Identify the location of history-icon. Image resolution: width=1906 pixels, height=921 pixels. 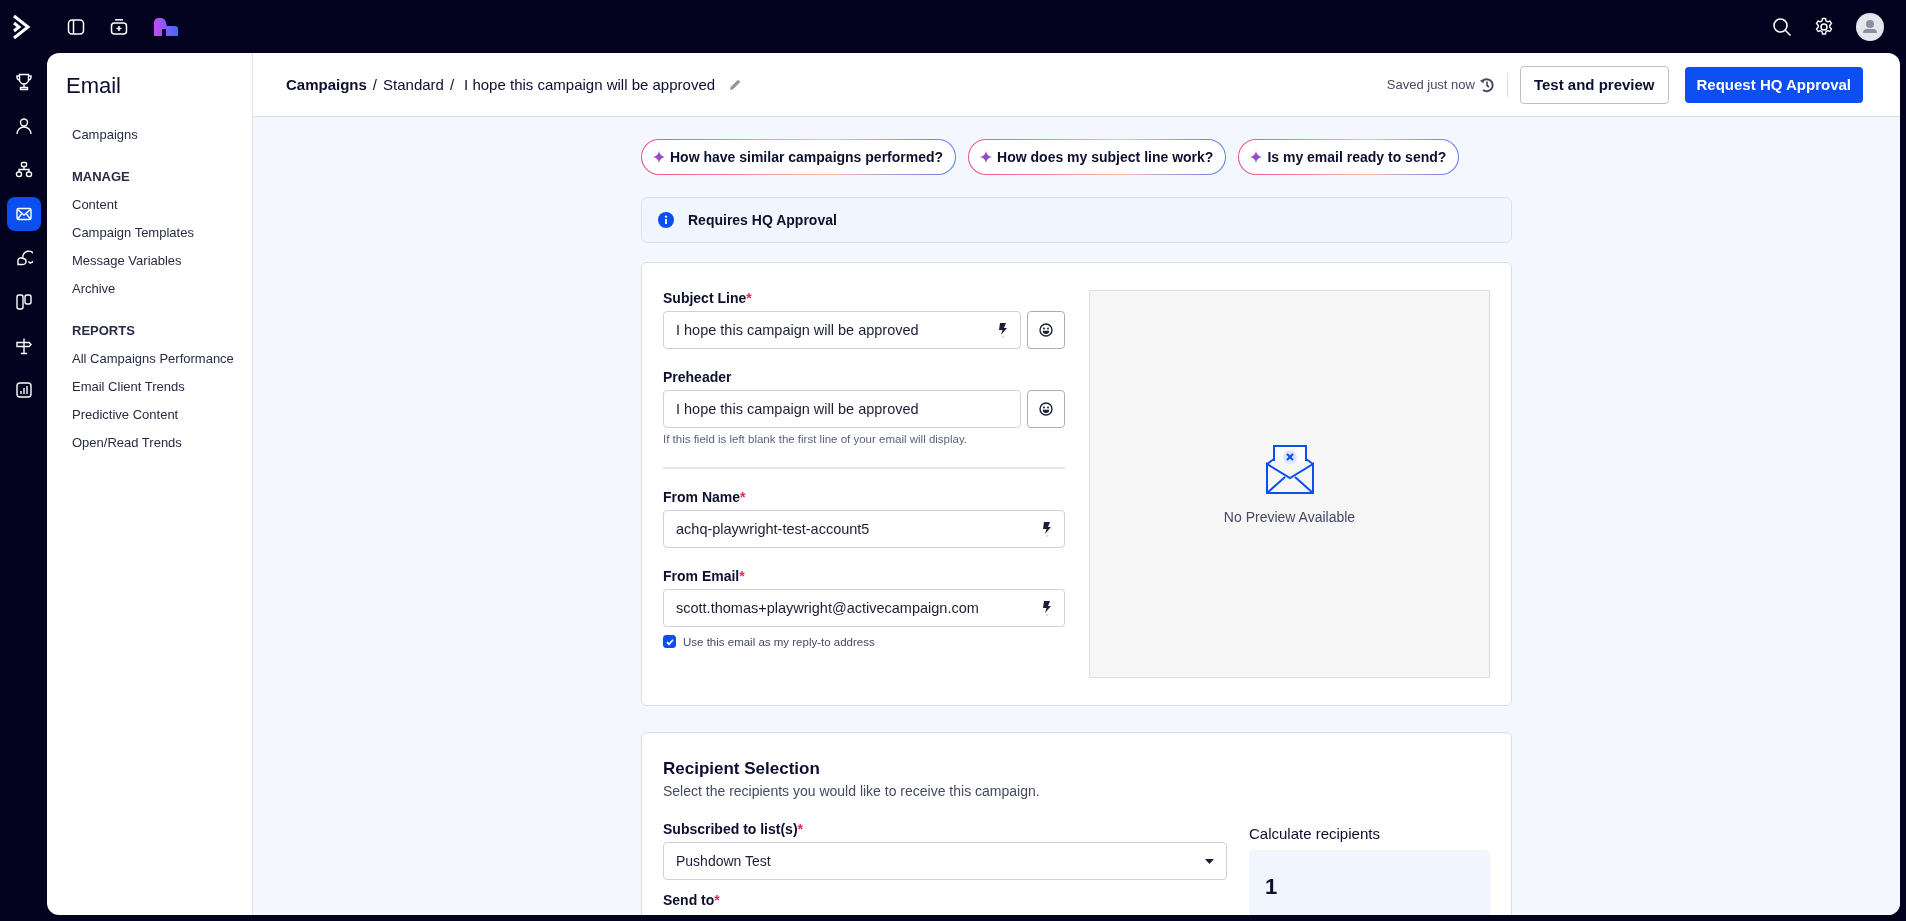
(1486, 84).